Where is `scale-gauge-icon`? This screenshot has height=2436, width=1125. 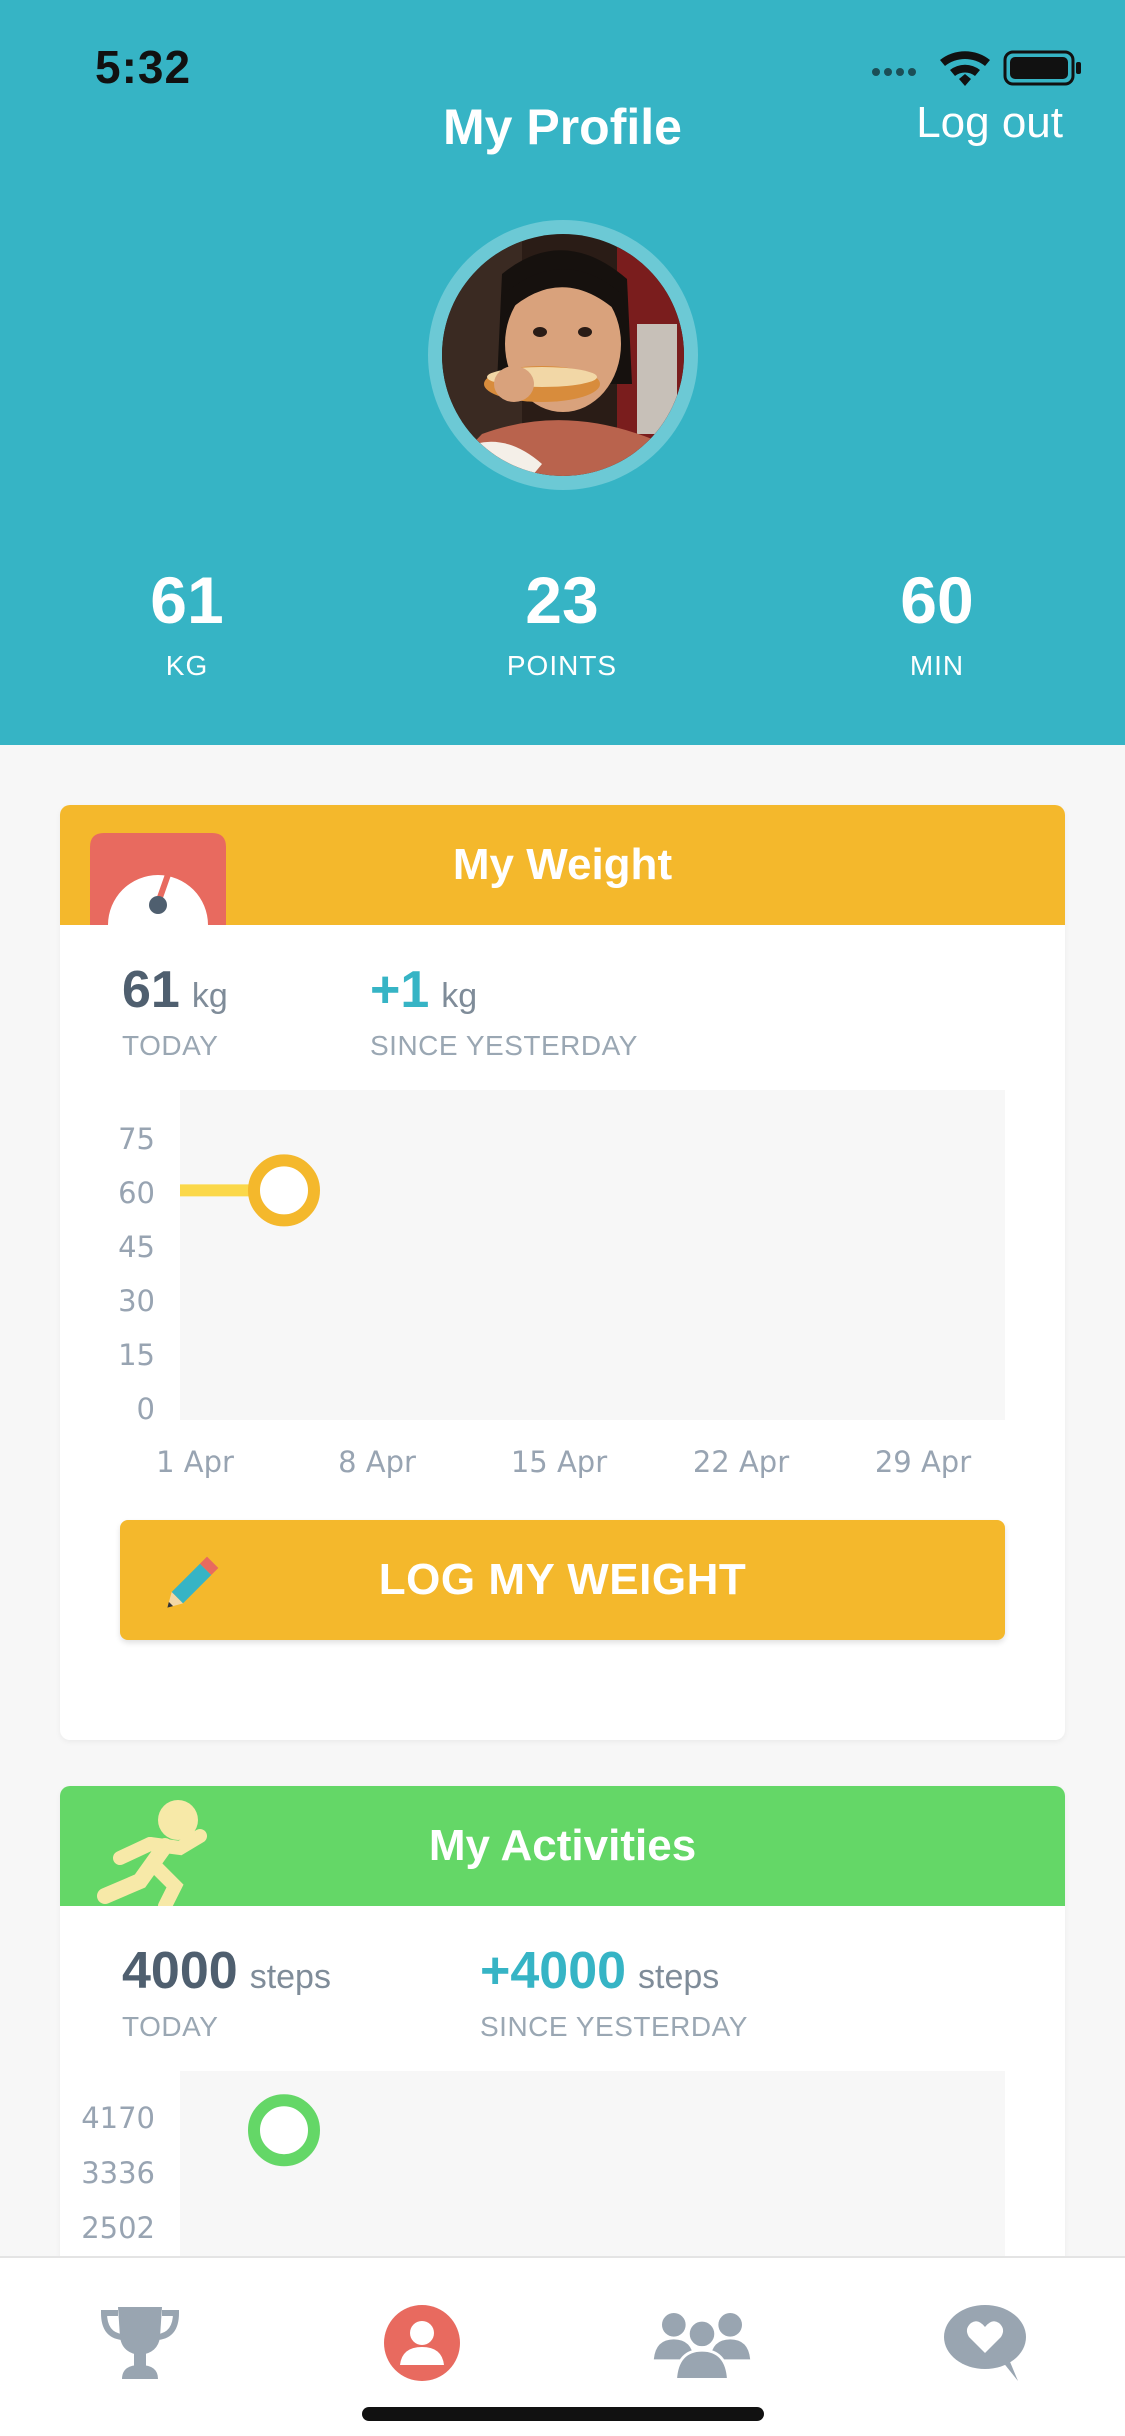
scale-gauge-icon is located at coordinates (158, 879).